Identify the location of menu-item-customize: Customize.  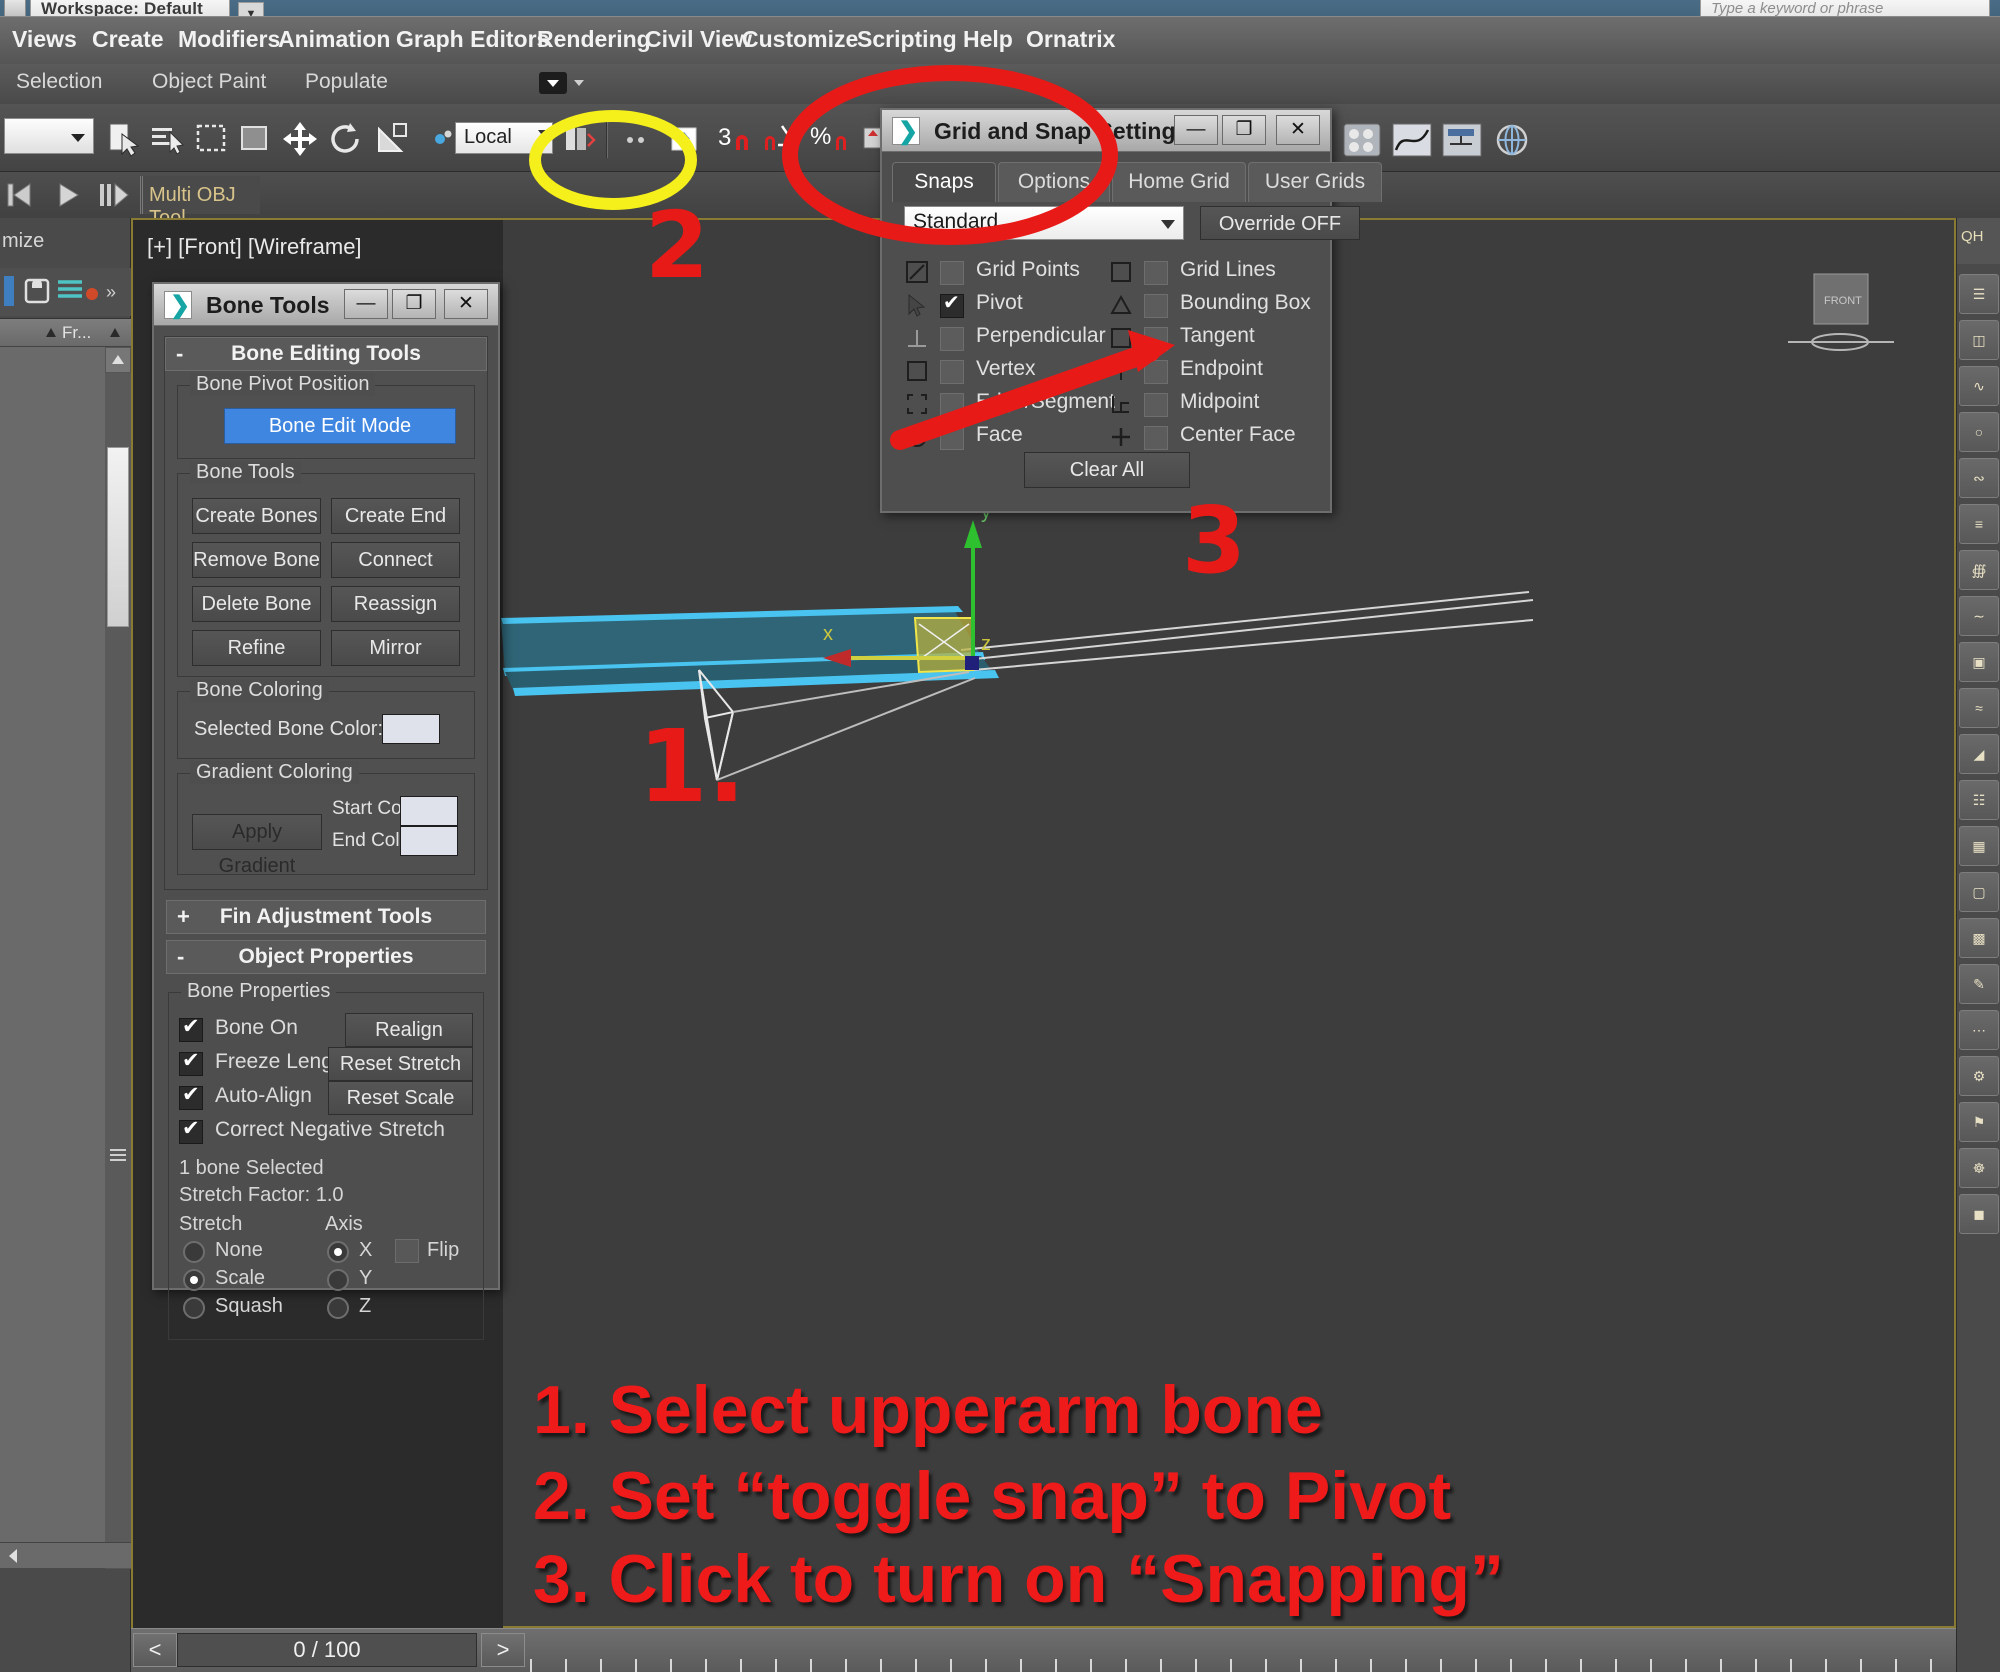
(800, 39).